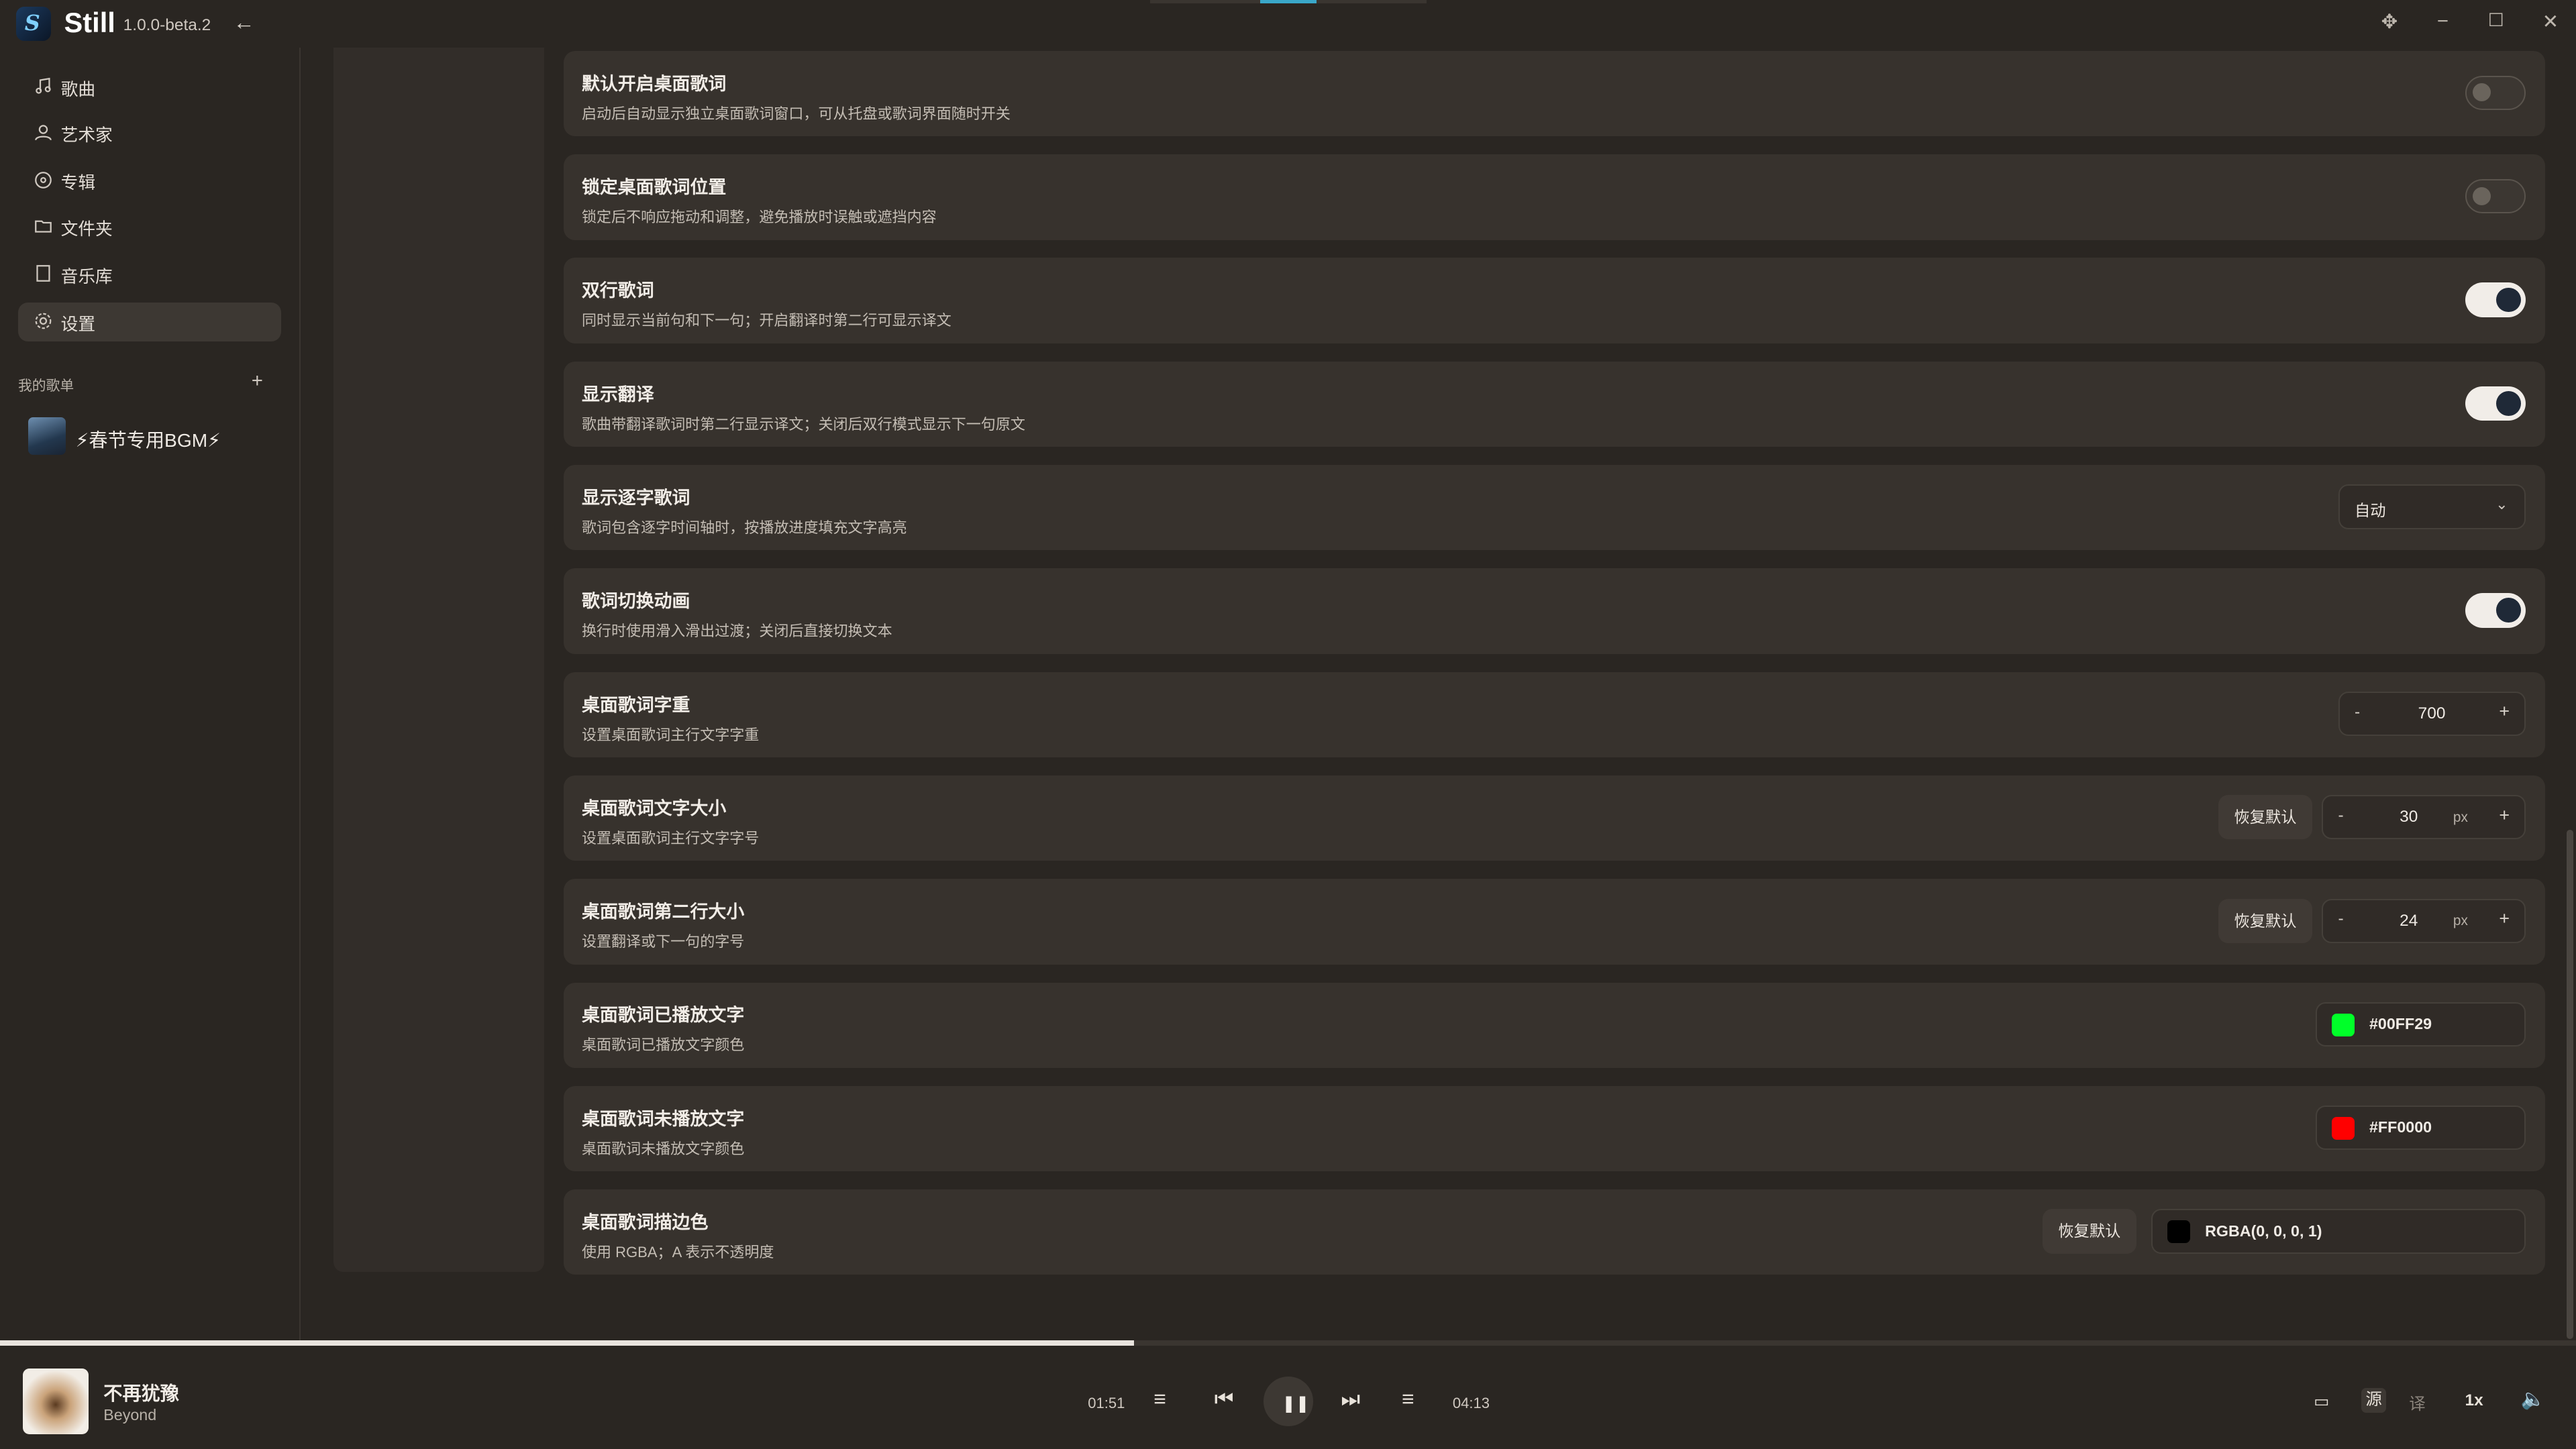 The width and height of the screenshot is (2576, 1449). I want to click on stroke-color-picker: RGBA(0, 0, 0, 1), so click(2338, 1231).